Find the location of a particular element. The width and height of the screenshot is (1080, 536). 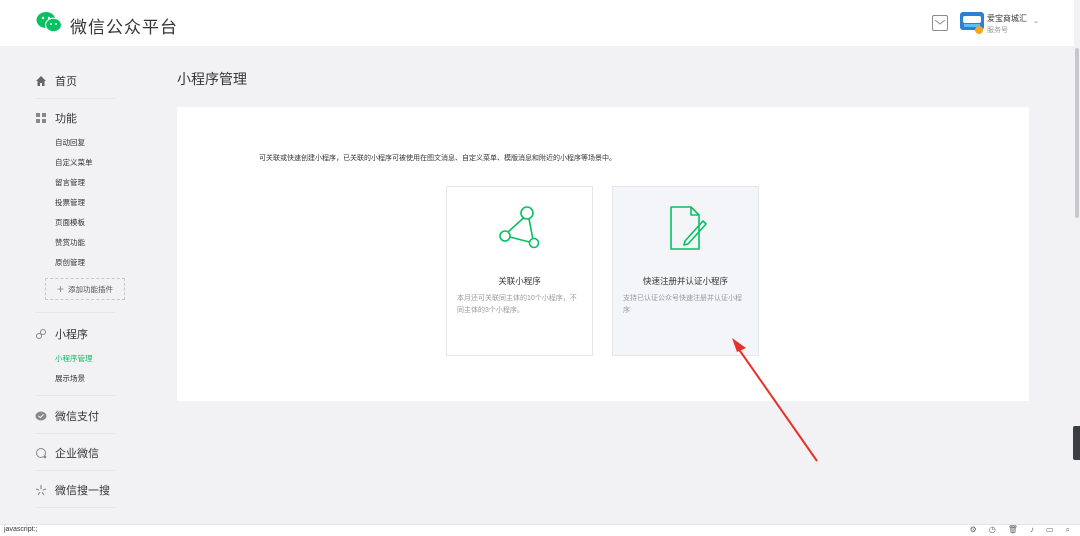

card-title: 快速注册并认证小程序 is located at coordinates (685, 281).